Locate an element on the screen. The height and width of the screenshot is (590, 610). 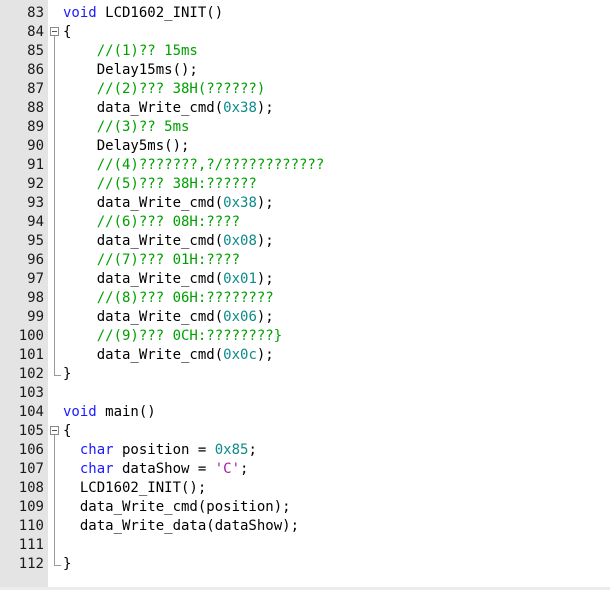
code-line: 100 //(9)??? 0CH:????????} is located at coordinates (305, 336).